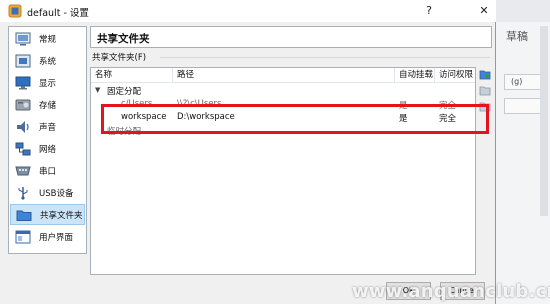 The image size is (550, 304). What do you see at coordinates (56, 237) in the screenshot?
I see `sidebar-item-label: 用户界面` at bounding box center [56, 237].